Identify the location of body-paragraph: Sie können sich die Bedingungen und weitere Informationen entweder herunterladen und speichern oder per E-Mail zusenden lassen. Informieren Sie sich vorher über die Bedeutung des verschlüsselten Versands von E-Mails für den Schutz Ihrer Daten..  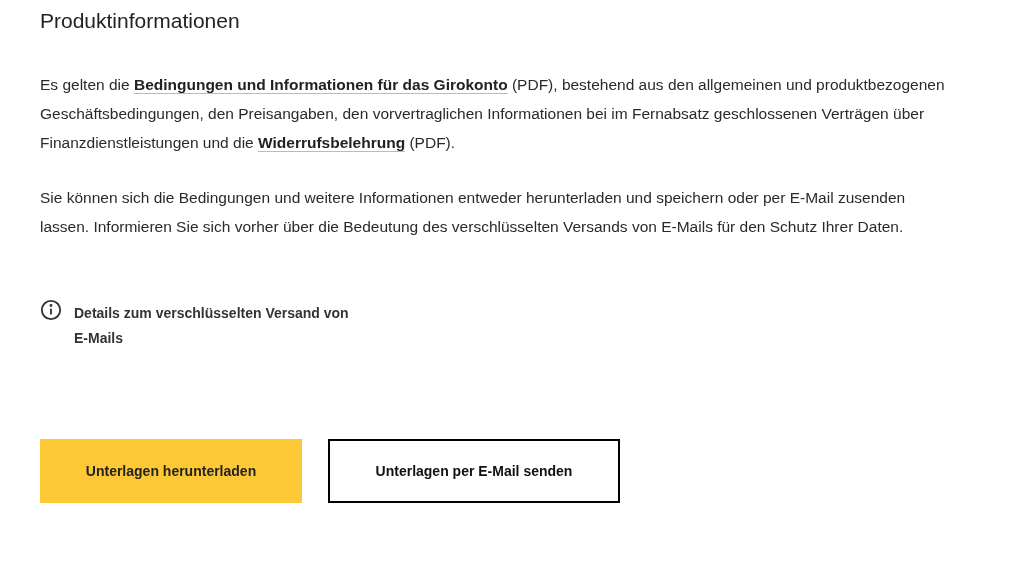
(473, 212).